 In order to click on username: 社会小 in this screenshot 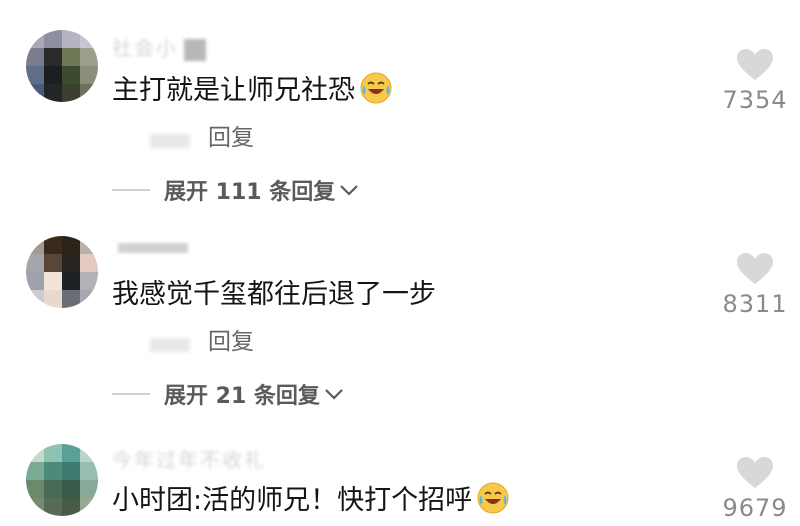, I will do `click(159, 46)`.